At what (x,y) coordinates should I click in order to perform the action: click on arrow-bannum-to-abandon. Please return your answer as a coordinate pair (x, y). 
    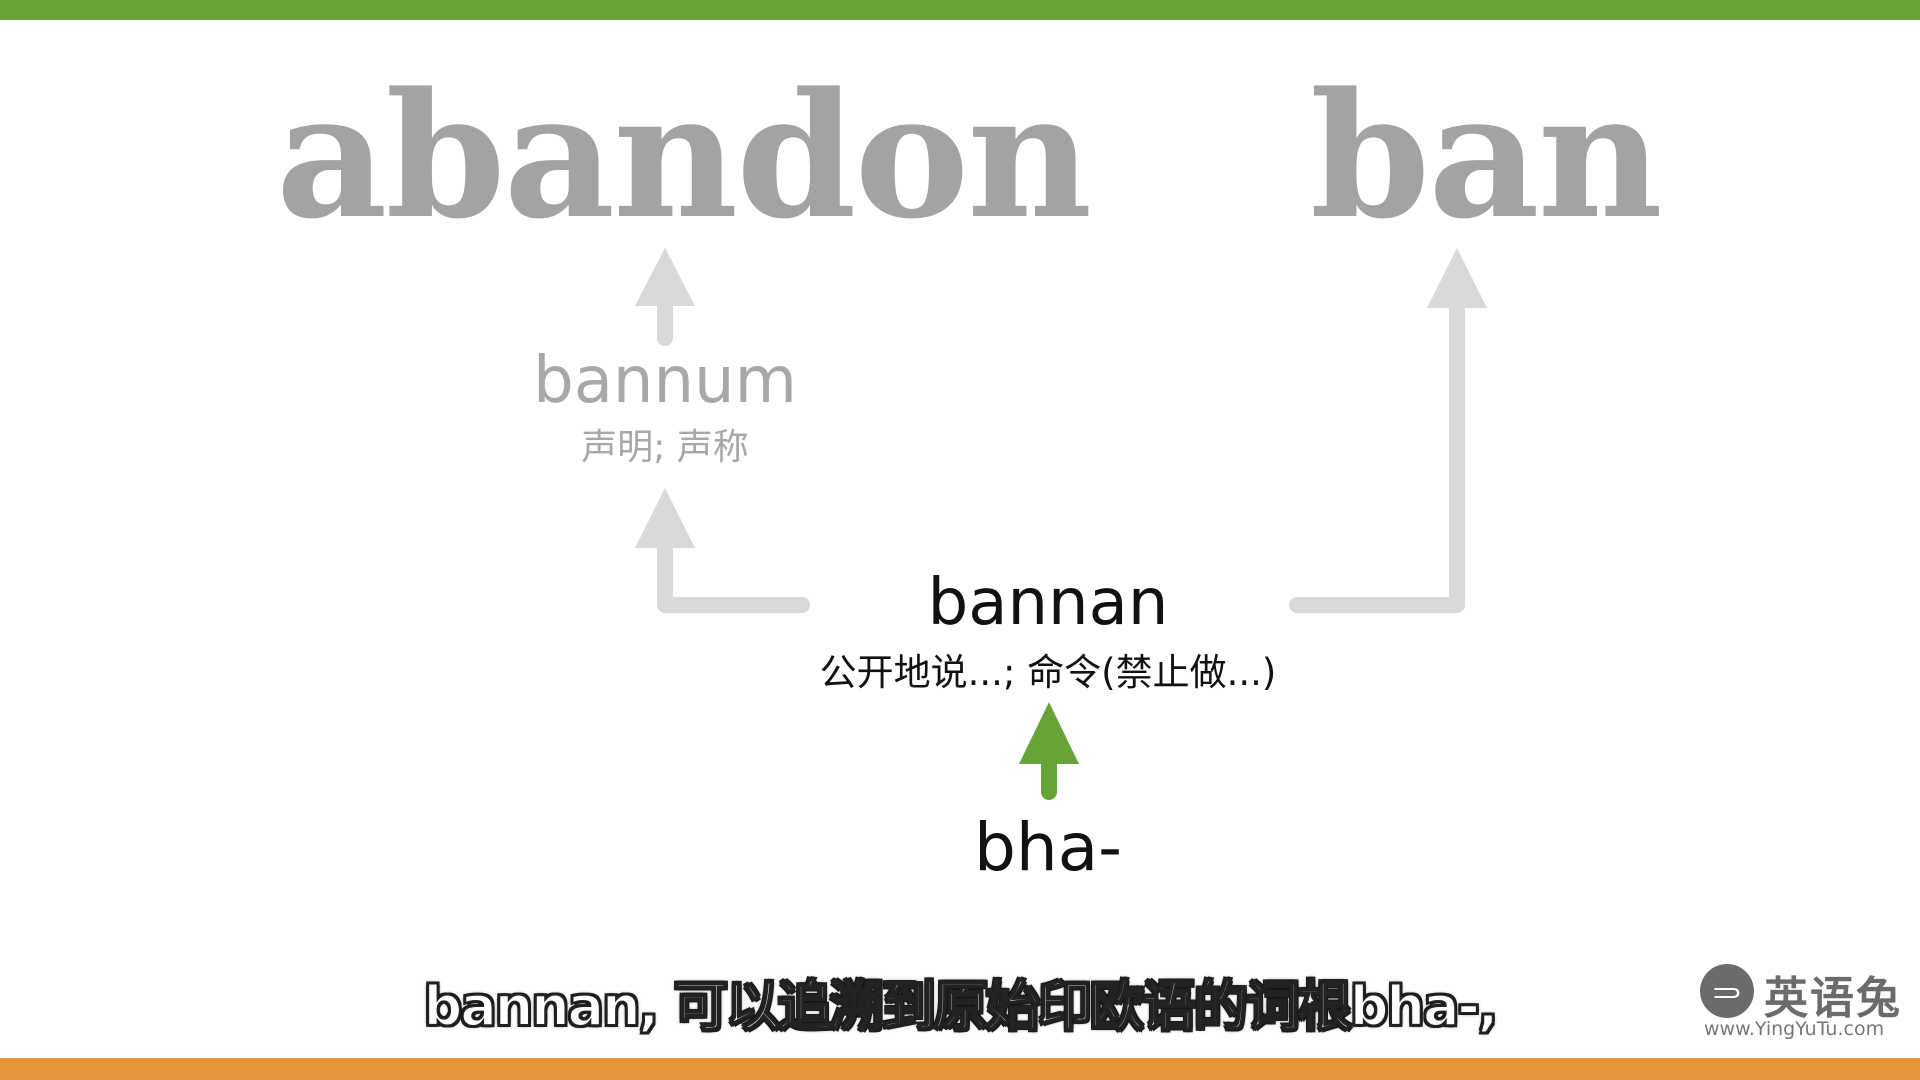
    Looking at the image, I should click on (665, 297).